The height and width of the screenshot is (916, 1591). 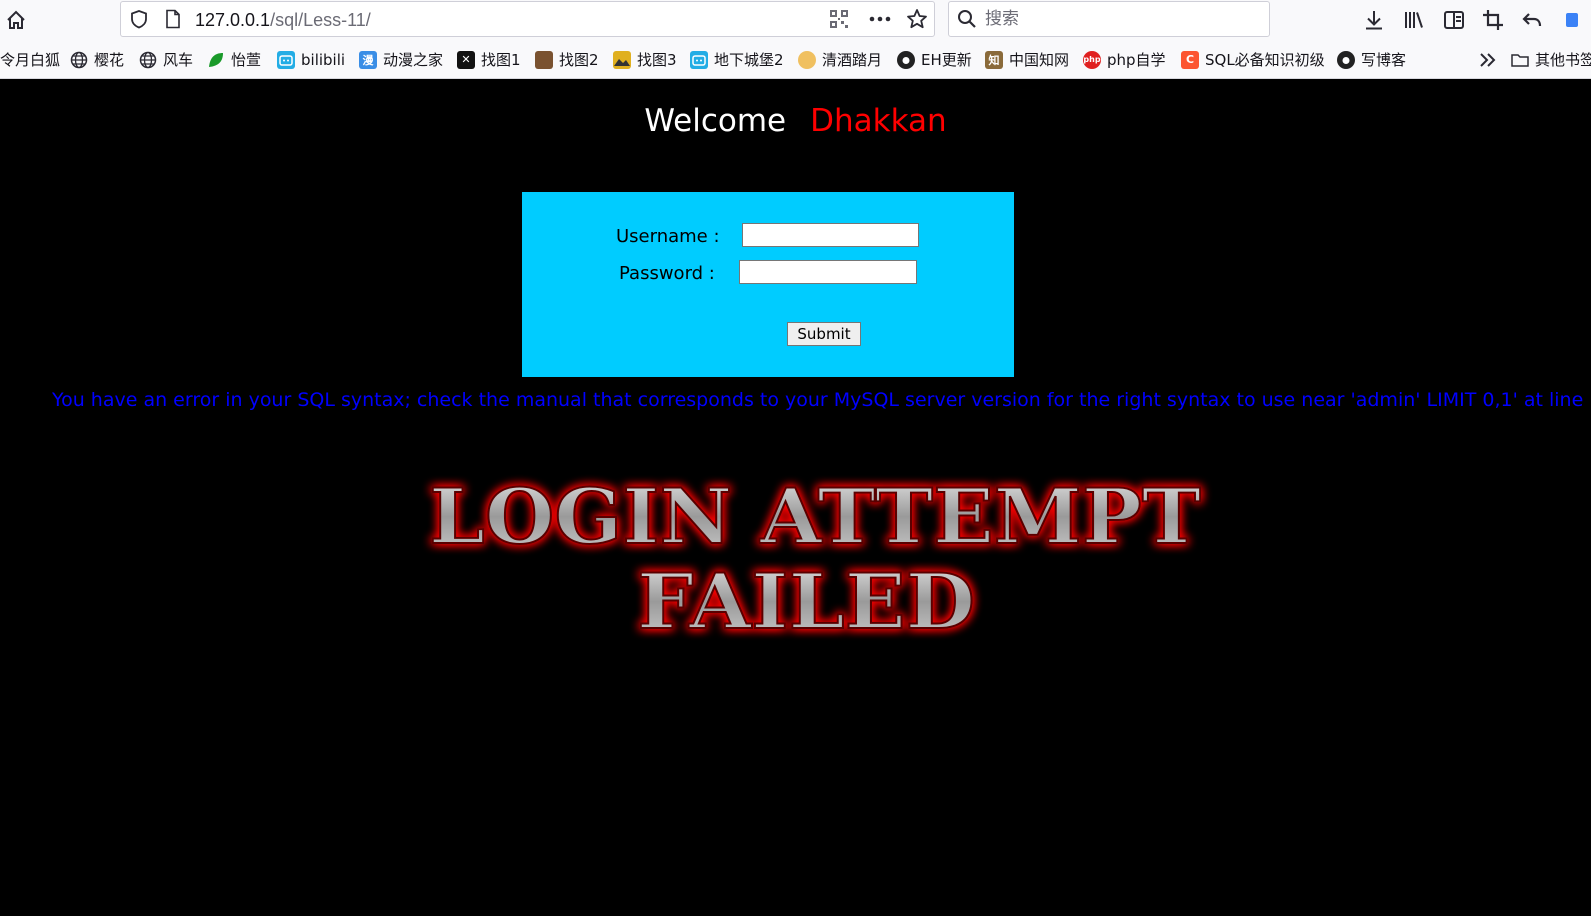 I want to click on php-icon: php, so click(x=1092, y=59).